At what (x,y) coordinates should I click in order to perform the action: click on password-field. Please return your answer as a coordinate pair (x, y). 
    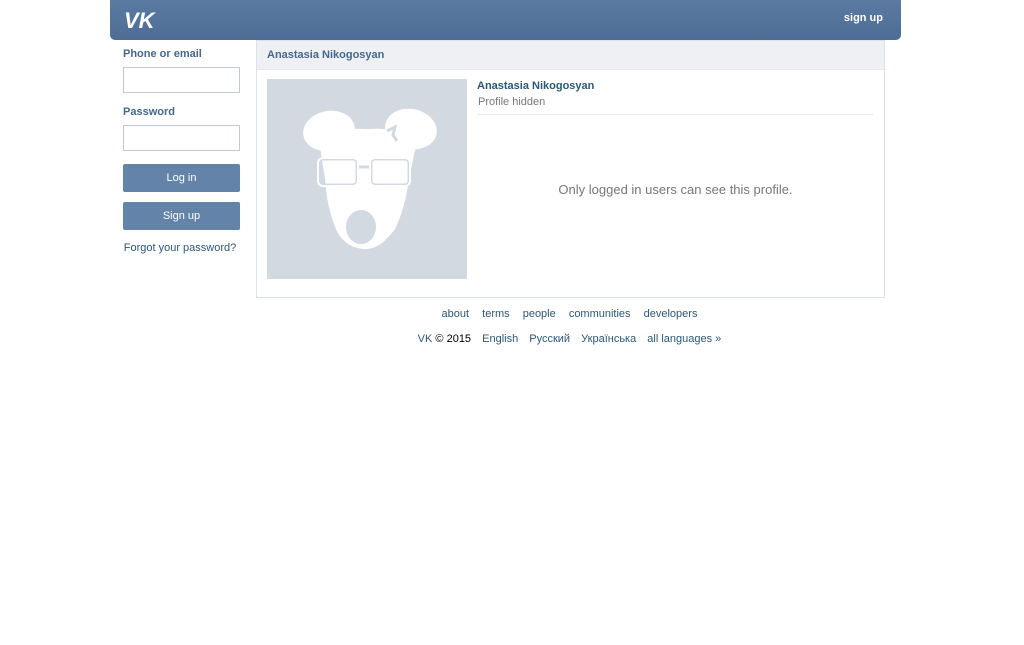
    Looking at the image, I should click on (181, 138).